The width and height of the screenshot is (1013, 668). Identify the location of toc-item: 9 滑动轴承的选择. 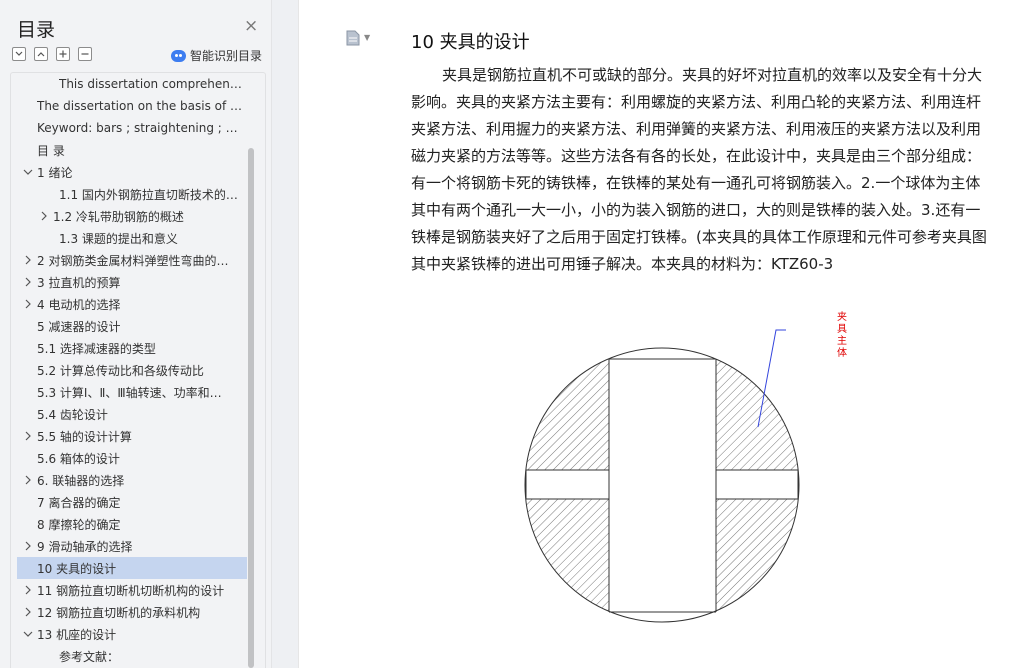
(132, 546).